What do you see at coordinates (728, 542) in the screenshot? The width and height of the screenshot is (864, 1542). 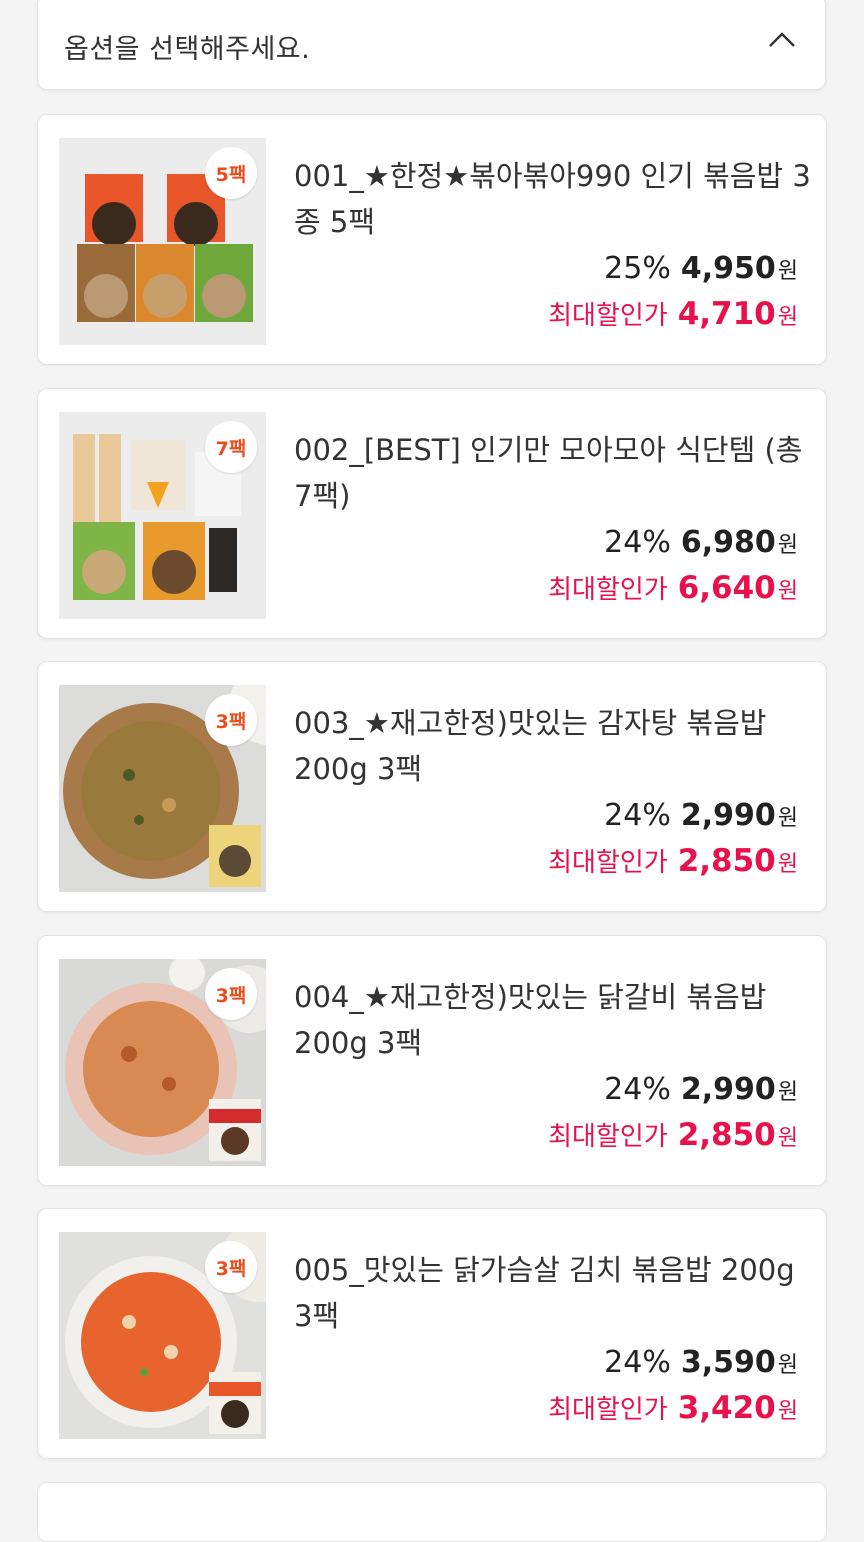 I see `sale-price: 6,980` at bounding box center [728, 542].